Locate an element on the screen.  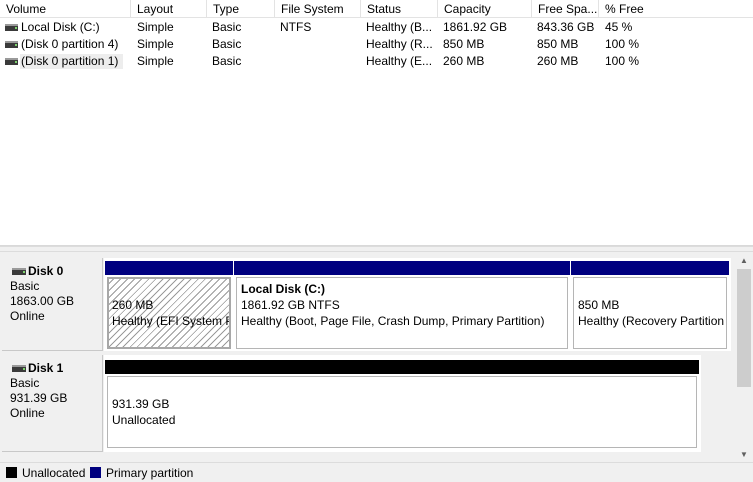
volume-capacity: 260 MB is located at coordinates (464, 61).